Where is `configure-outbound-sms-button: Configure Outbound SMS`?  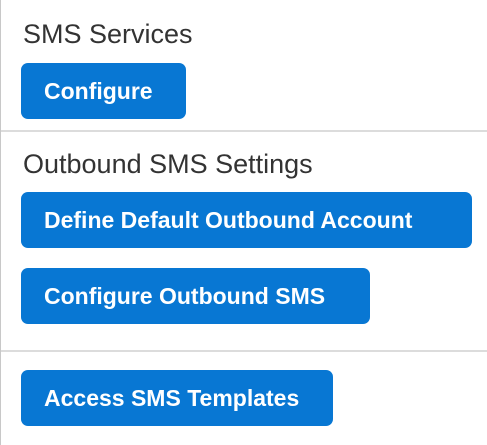
configure-outbound-sms-button: Configure Outbound SMS is located at coordinates (195, 296).